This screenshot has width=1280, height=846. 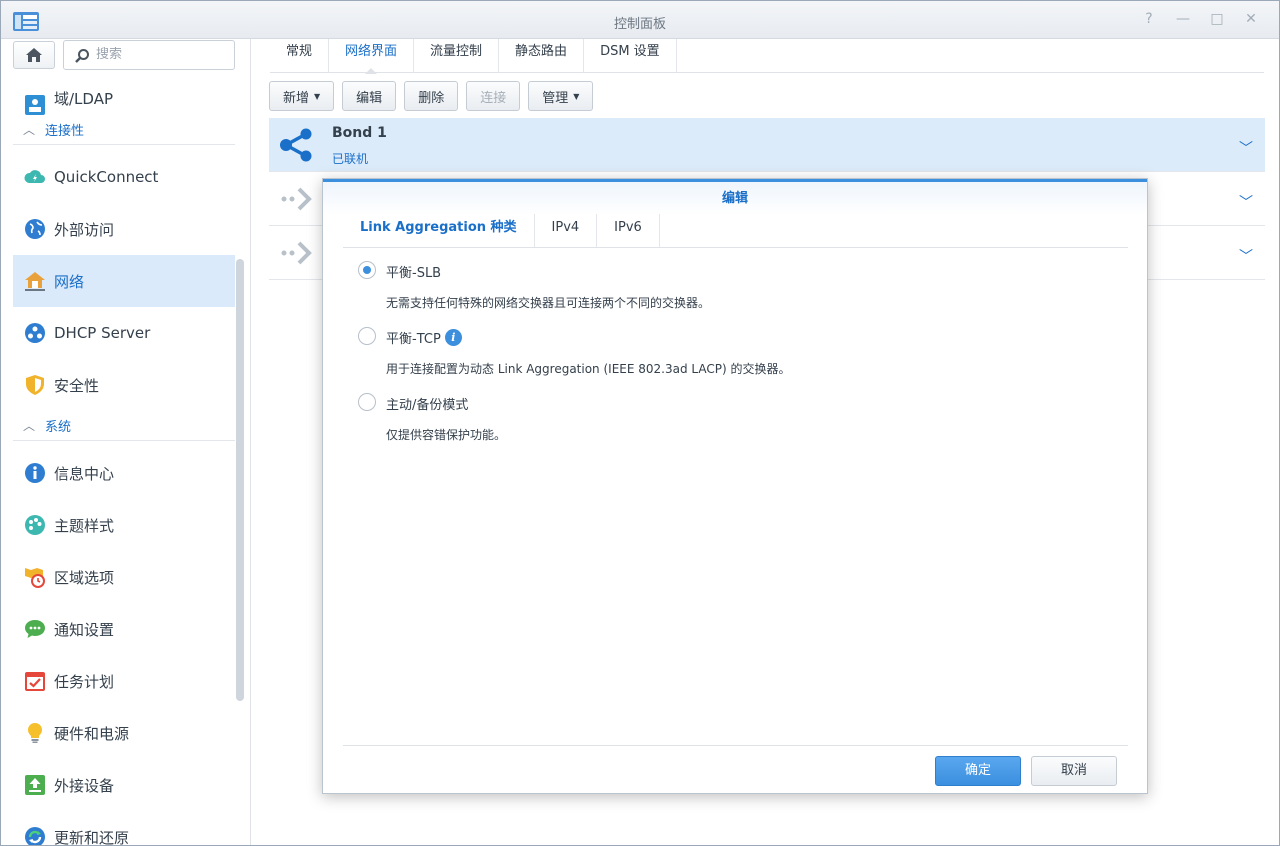 What do you see at coordinates (628, 230) in the screenshot?
I see `tab-ipv6: IPv6` at bounding box center [628, 230].